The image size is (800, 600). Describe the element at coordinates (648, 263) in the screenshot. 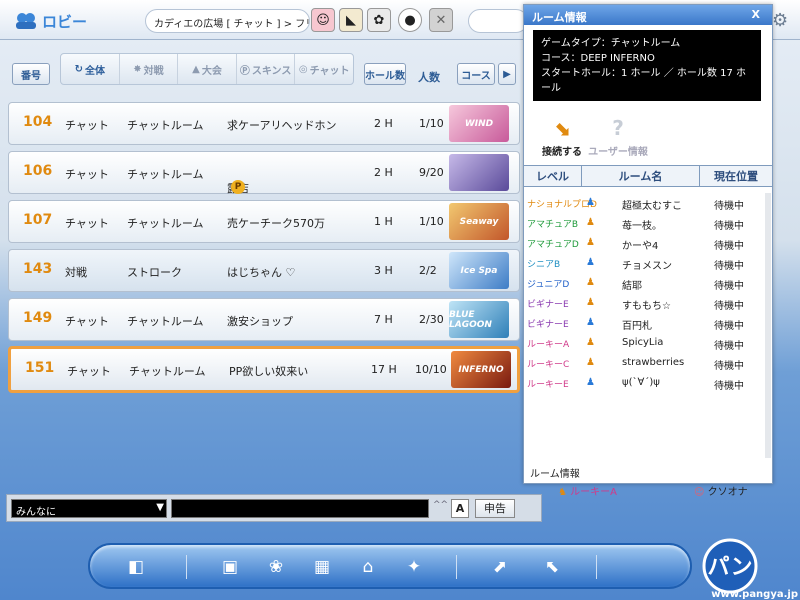

I see `player-row: シニアB ♟ チョメスン 待機中` at that location.